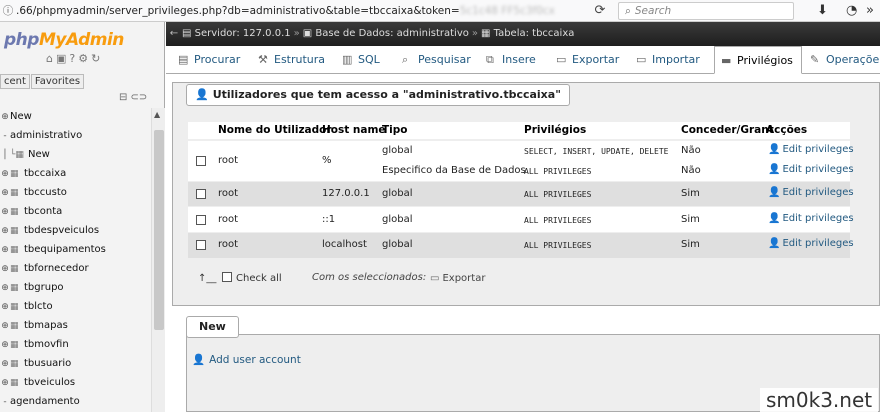 This screenshot has width=880, height=412. What do you see at coordinates (706, 11) in the screenshot?
I see `search-input: ⌕ Search` at bounding box center [706, 11].